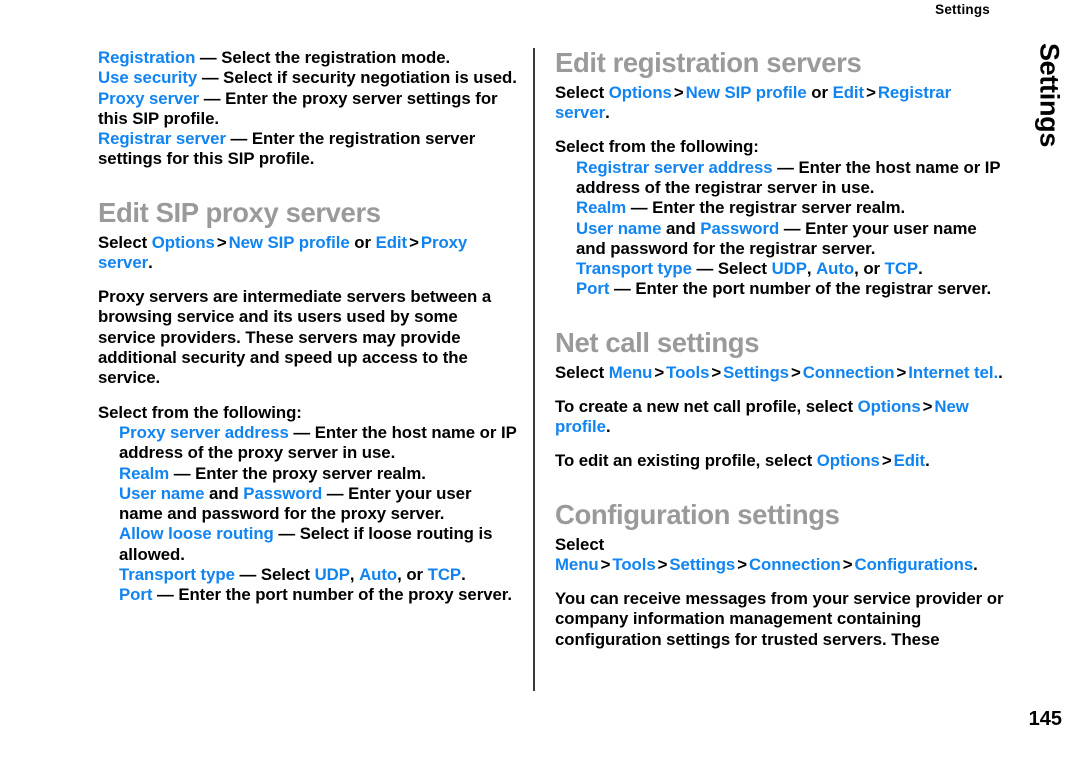 The height and width of the screenshot is (779, 1080). What do you see at coordinates (332, 575) in the screenshot?
I see `option-udp: UDP` at bounding box center [332, 575].